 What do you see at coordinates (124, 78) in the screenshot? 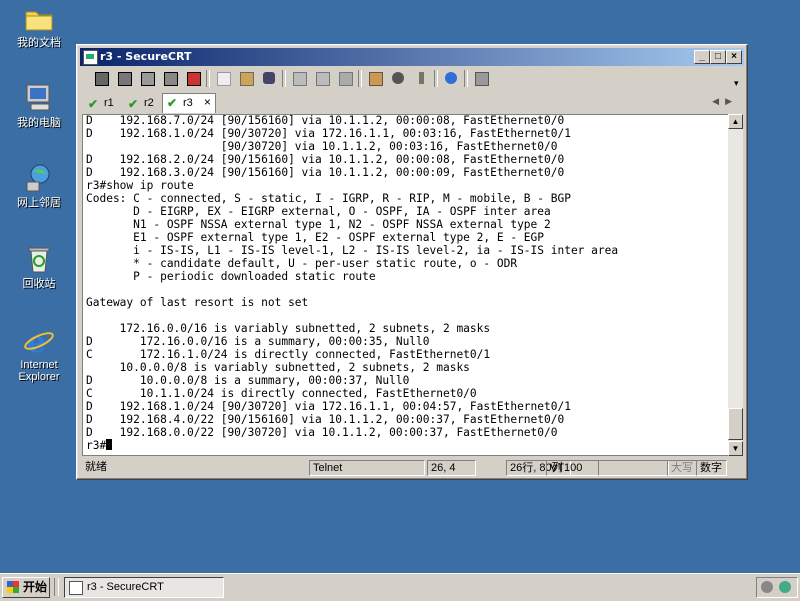
I see `quick-connect-button` at bounding box center [124, 78].